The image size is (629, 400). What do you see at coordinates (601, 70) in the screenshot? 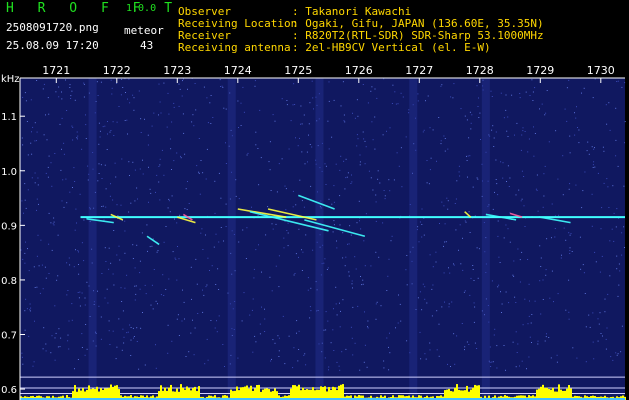
I see `x-tick-label: 1730` at bounding box center [601, 70].